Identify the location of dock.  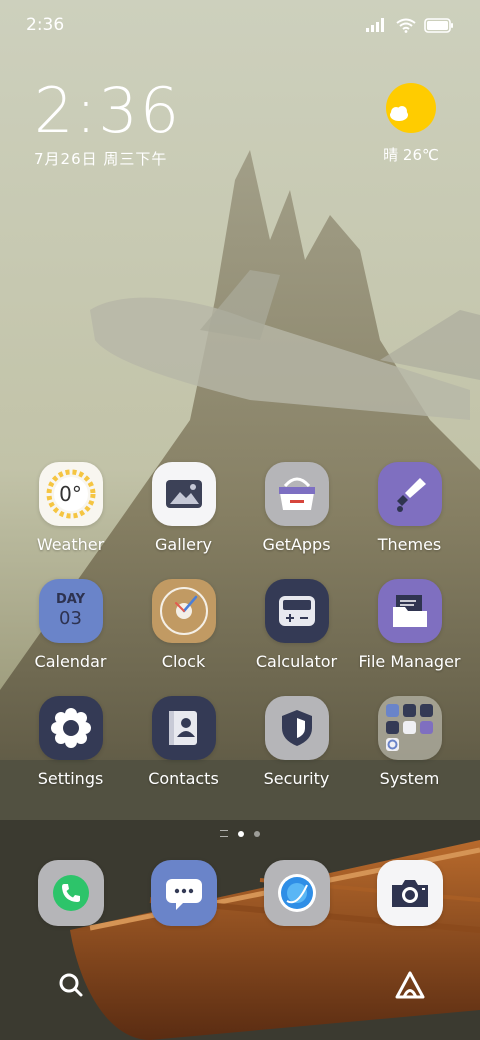
(240, 893).